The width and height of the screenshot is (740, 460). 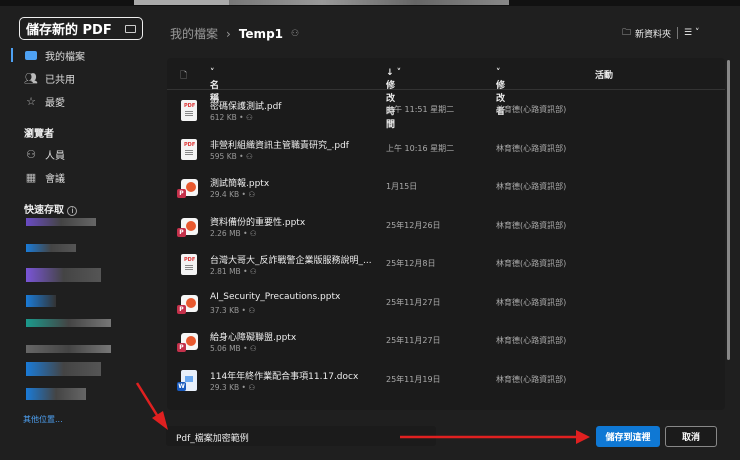 I want to click on file-modified: 上午 10:16 星期二, so click(x=420, y=148).